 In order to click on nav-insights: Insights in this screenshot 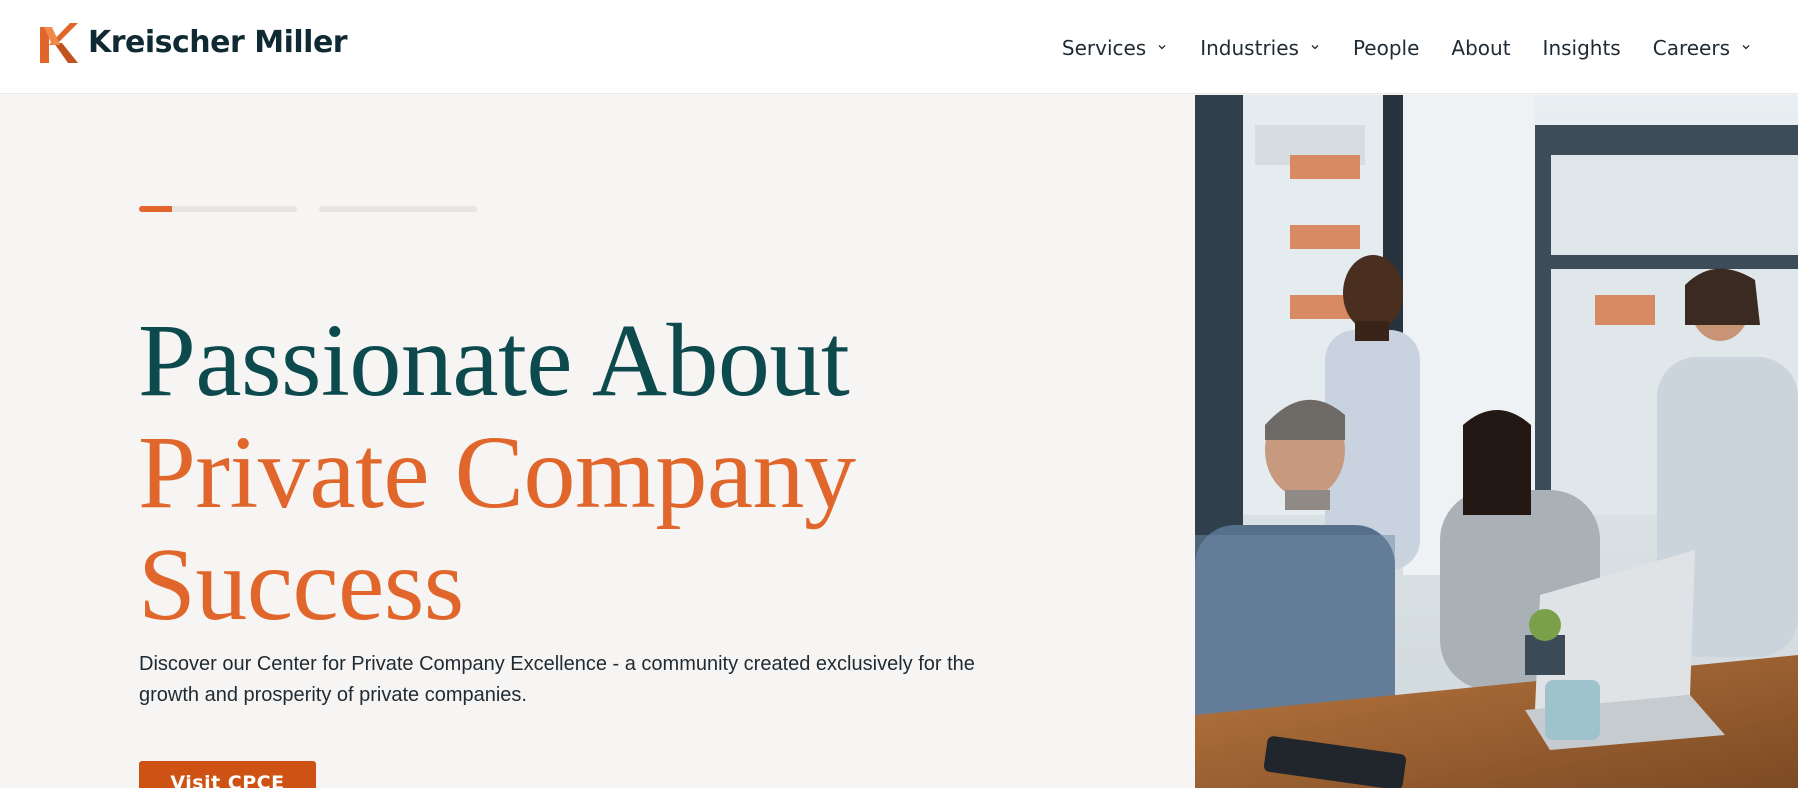, I will do `click(1582, 48)`.